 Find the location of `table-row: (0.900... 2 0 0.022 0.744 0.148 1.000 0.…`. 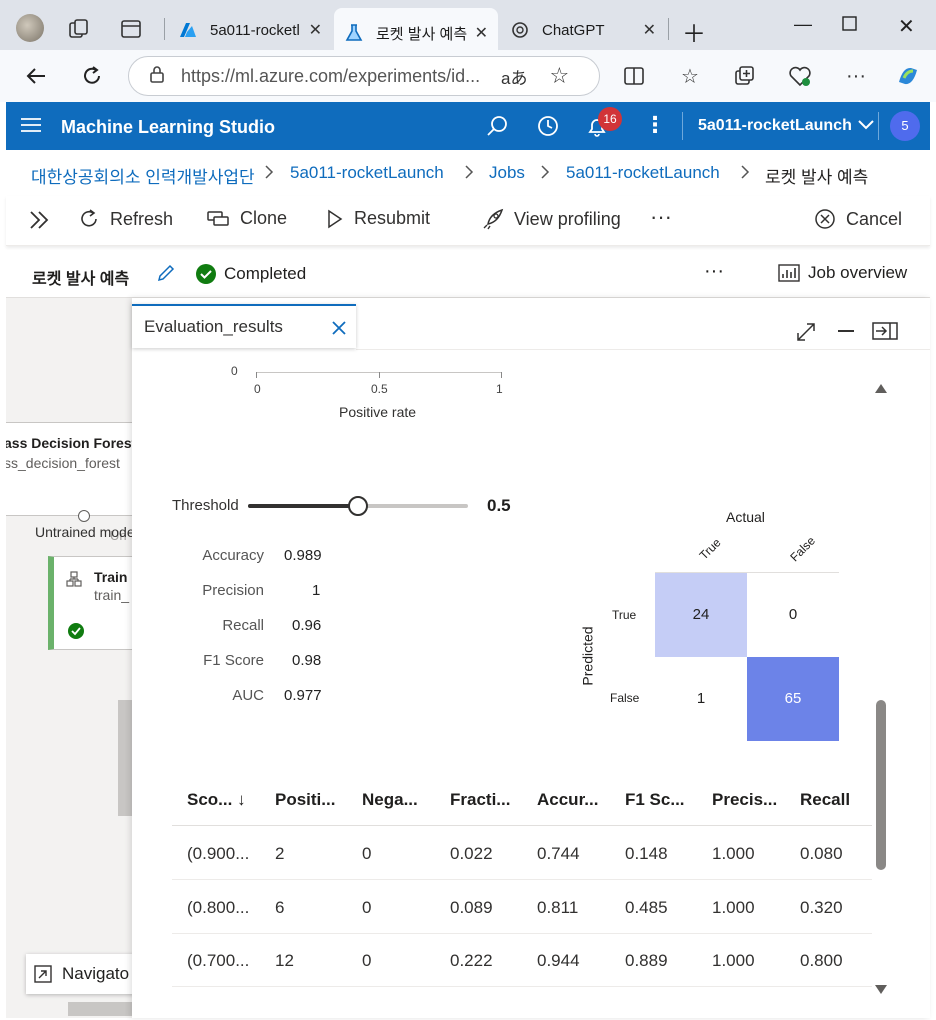

table-row: (0.900... 2 0 0.022 0.744 0.148 1.000 0.… is located at coordinates (522, 853).